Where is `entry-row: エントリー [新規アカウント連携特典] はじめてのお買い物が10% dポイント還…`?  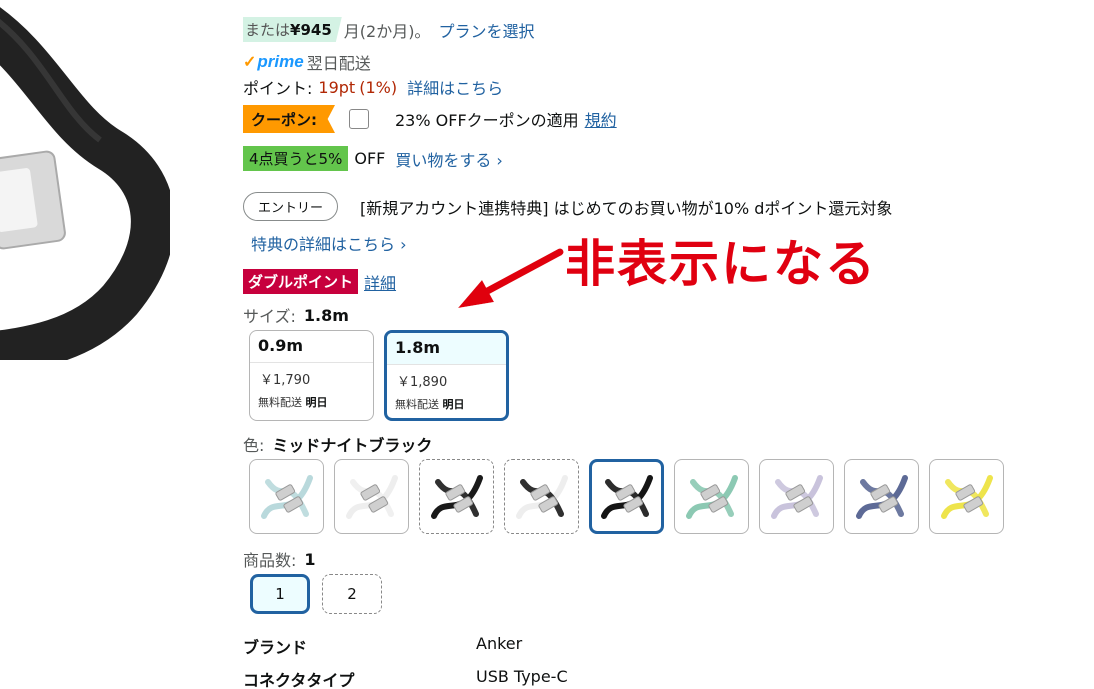 entry-row: エントリー [新規アカウント連携特典] はじめてのお買い物が10% dポイント還… is located at coordinates (567, 206).